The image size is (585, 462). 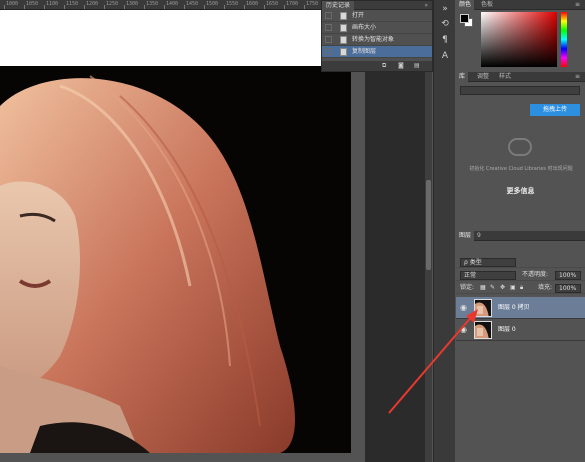 What do you see at coordinates (519, 39) in the screenshot?
I see `color-picker-field` at bounding box center [519, 39].